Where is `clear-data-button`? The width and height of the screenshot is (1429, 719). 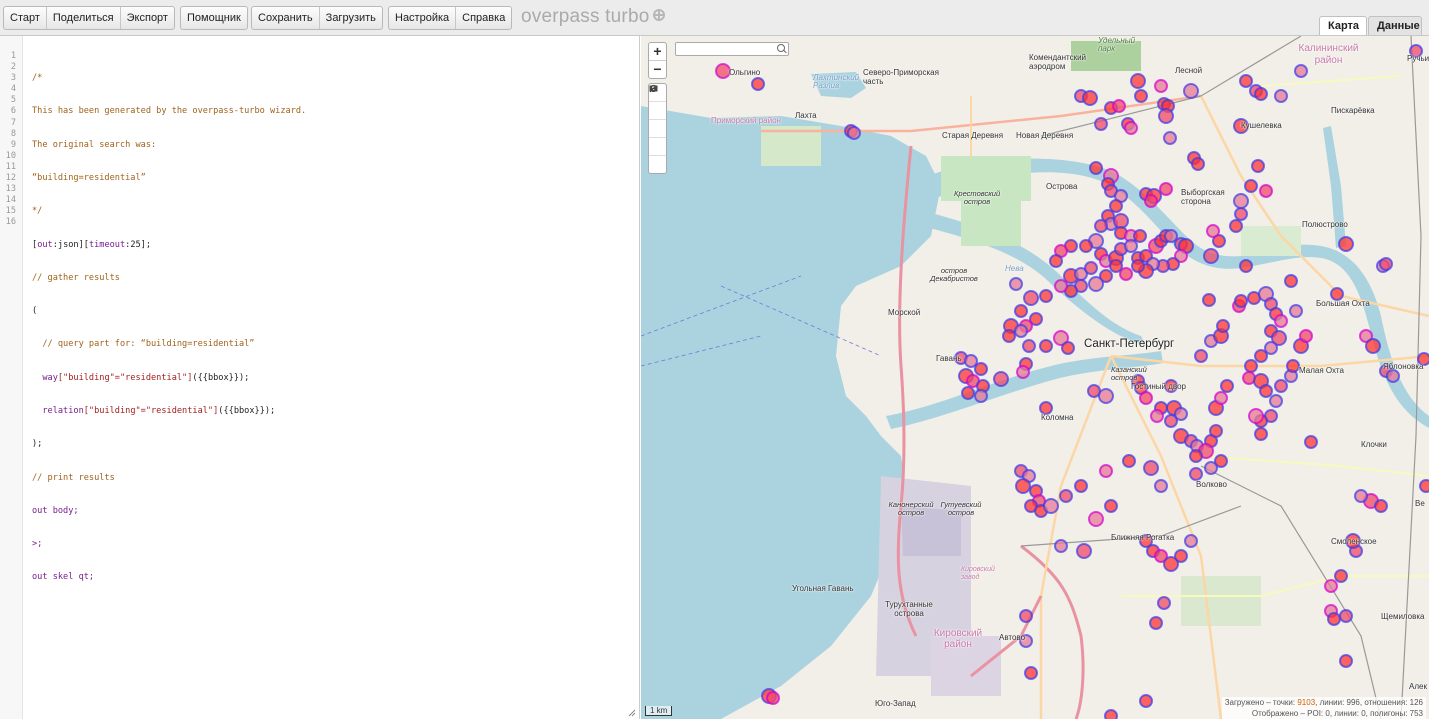 clear-data-button is located at coordinates (657, 129).